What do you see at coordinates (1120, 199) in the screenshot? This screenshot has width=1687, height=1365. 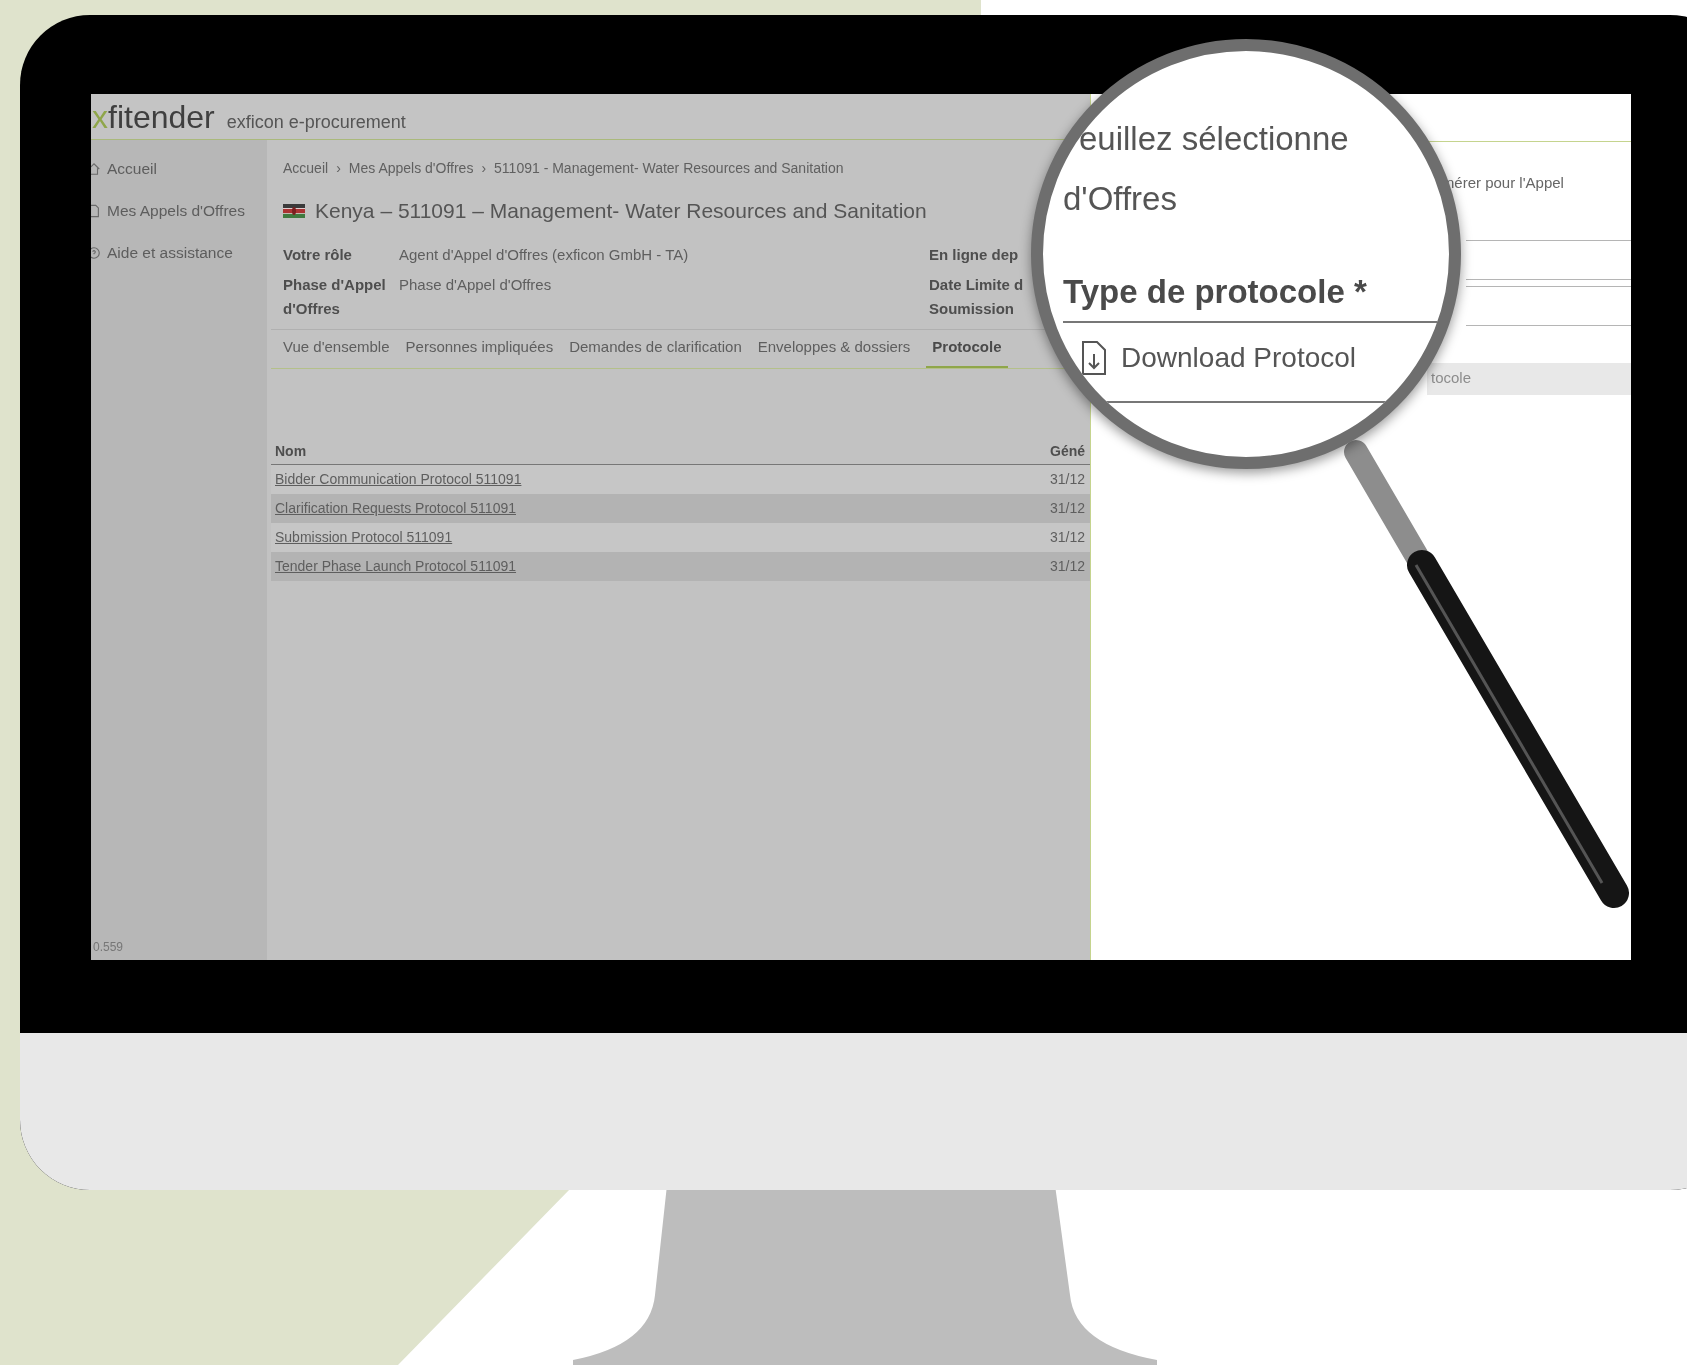 I see `magnified-text: d'Offres` at bounding box center [1120, 199].